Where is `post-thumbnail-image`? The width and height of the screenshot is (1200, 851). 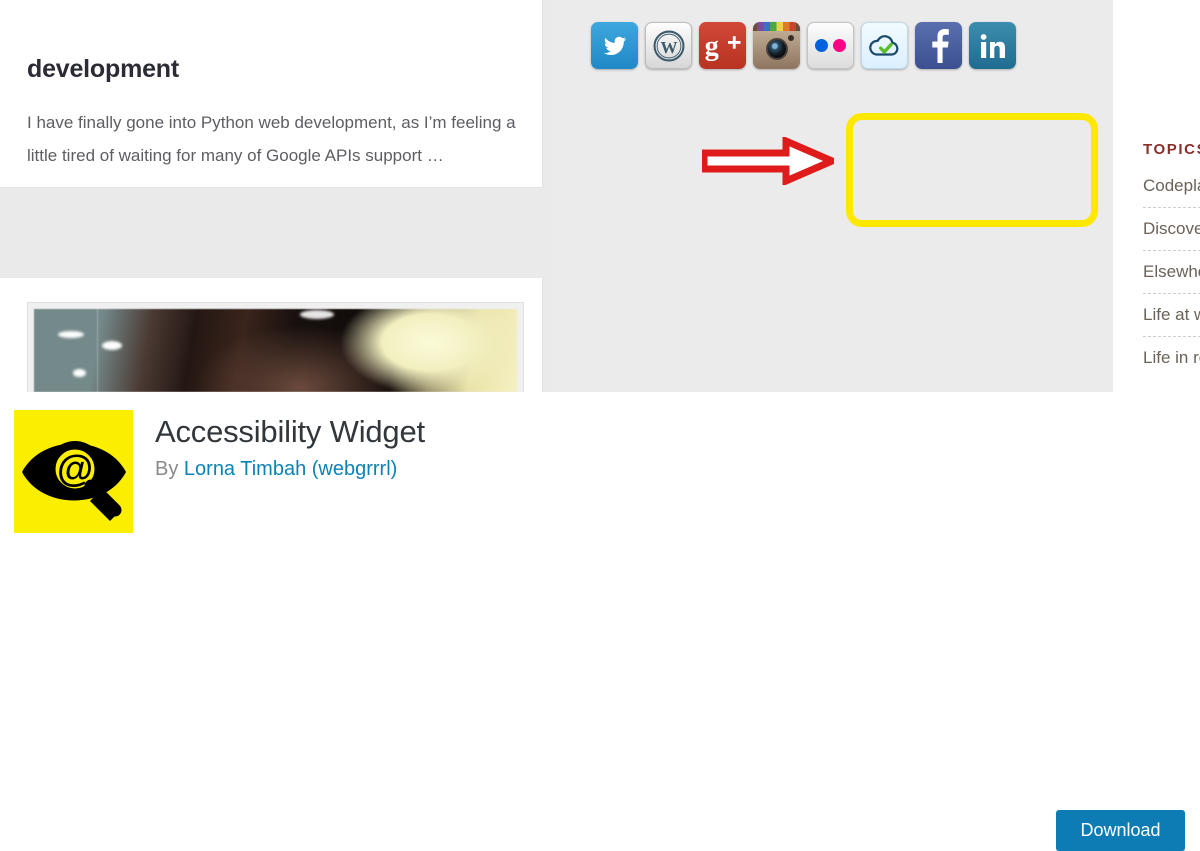 post-thumbnail-image is located at coordinates (275, 350).